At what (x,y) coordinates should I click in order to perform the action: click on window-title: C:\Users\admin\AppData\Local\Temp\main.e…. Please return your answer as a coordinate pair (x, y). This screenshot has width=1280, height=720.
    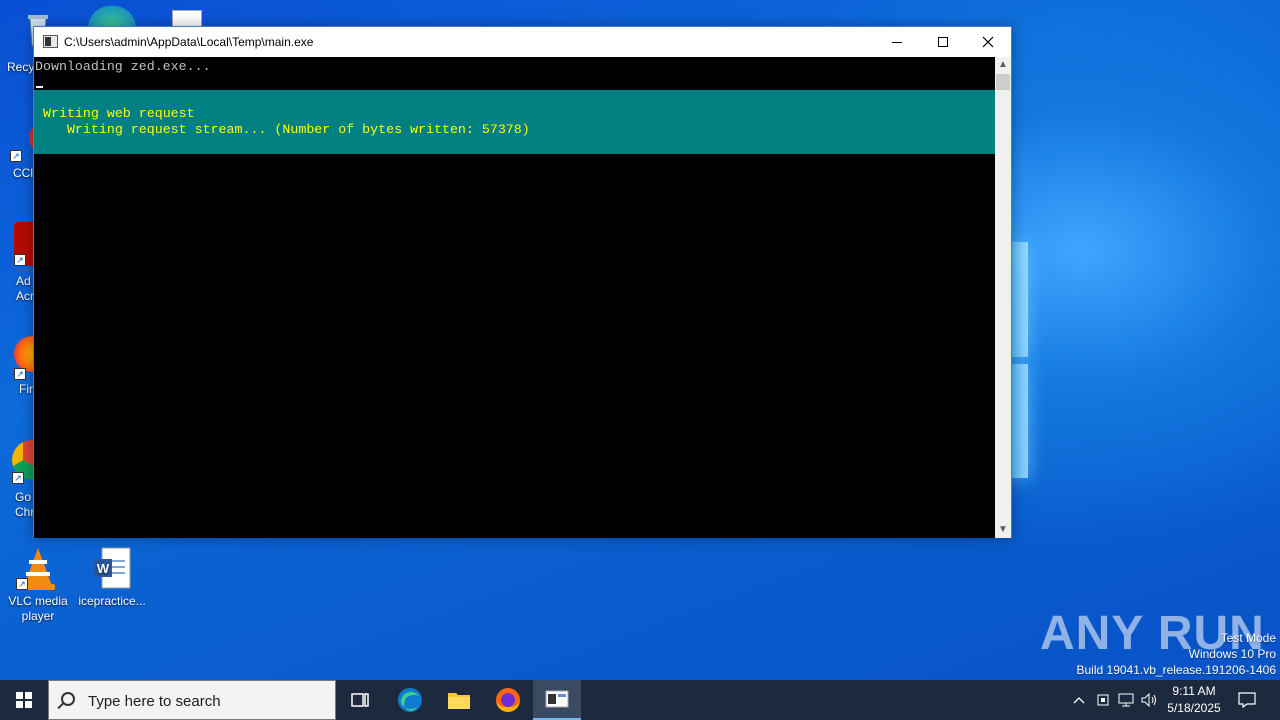
    Looking at the image, I should click on (189, 42).